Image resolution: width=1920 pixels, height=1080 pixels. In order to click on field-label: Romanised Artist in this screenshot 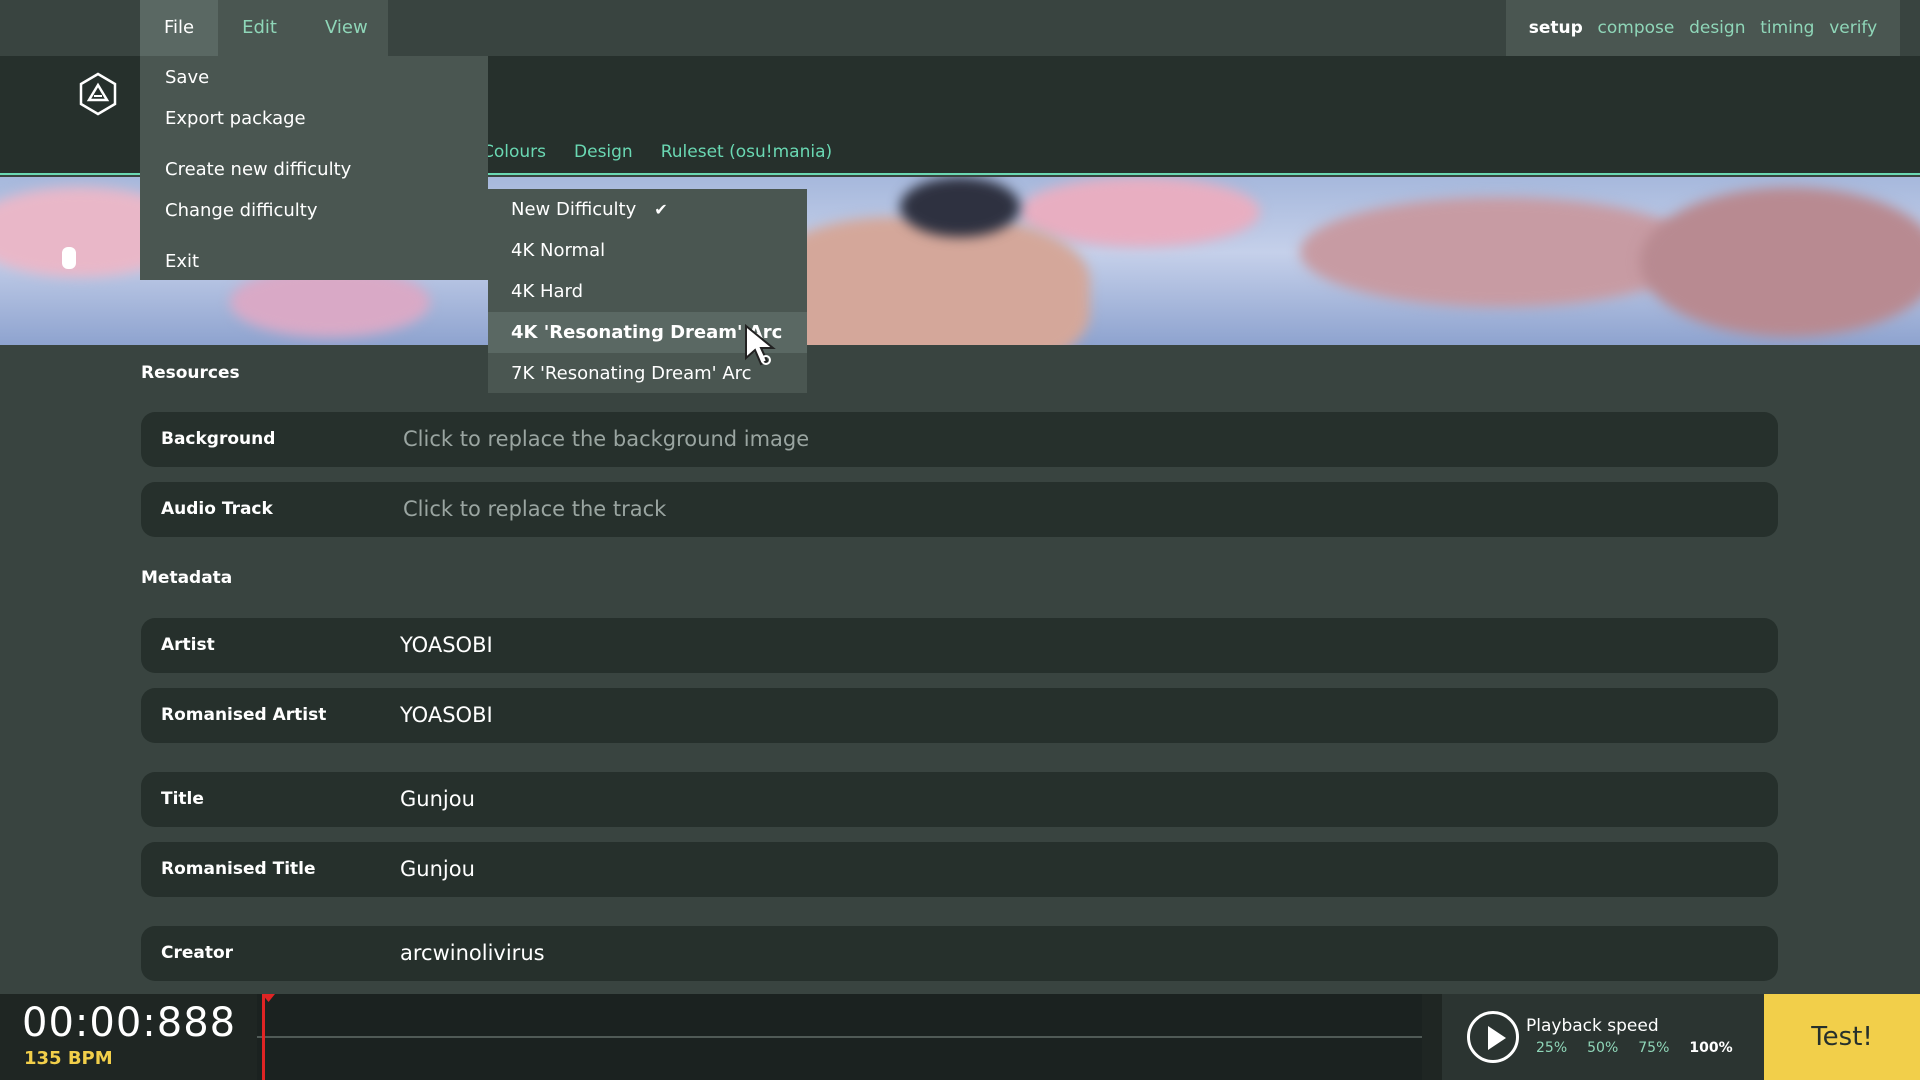, I will do `click(244, 715)`.